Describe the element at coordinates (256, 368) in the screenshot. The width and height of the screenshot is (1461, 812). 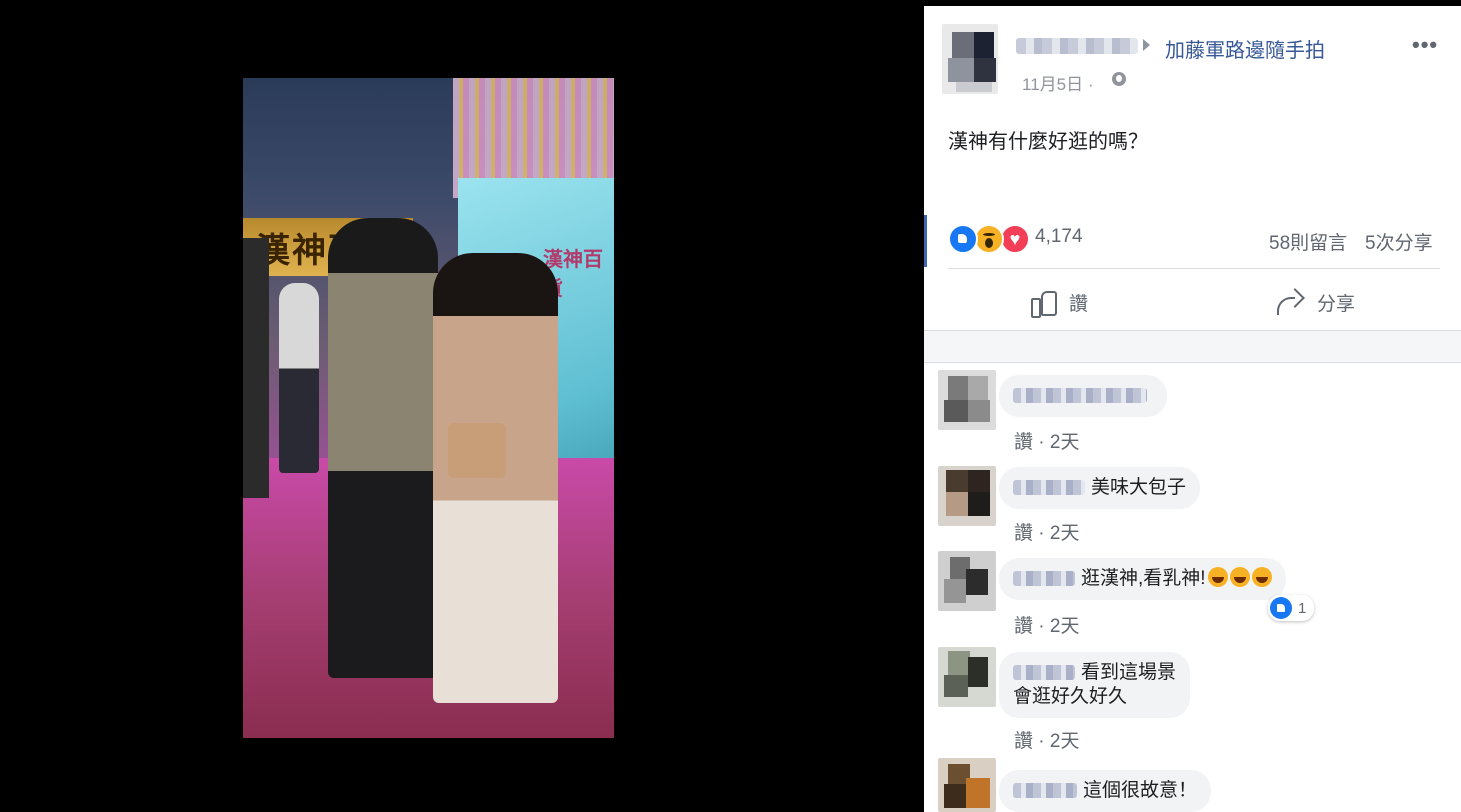
I see `photo-person-left-edge` at that location.